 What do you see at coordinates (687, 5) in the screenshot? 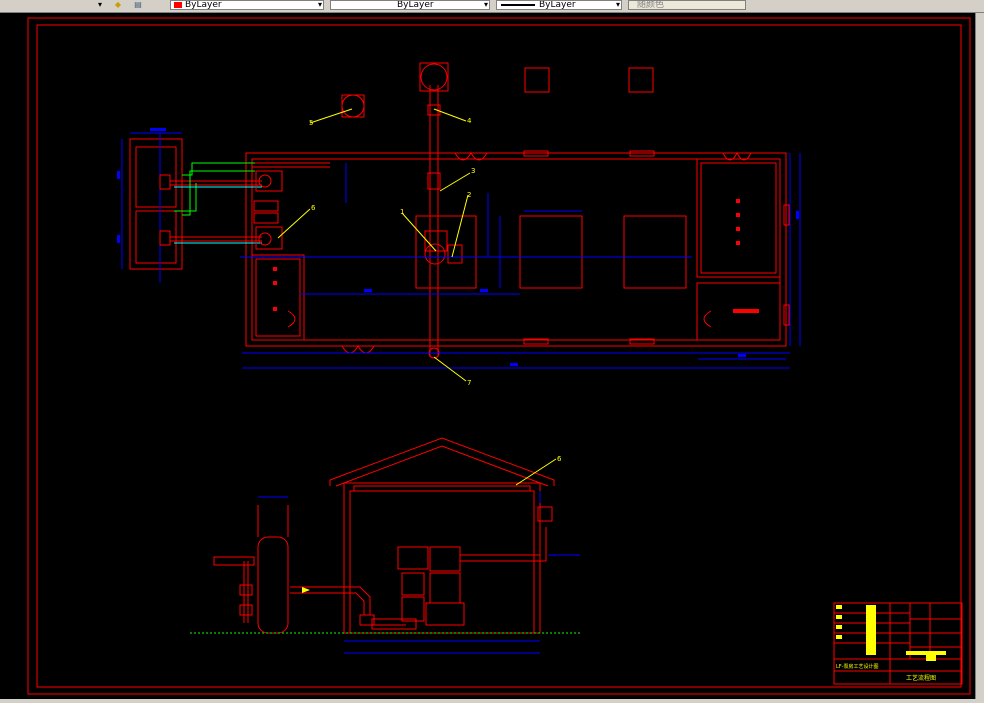
I see `plotstyle-control: 随颜色` at bounding box center [687, 5].